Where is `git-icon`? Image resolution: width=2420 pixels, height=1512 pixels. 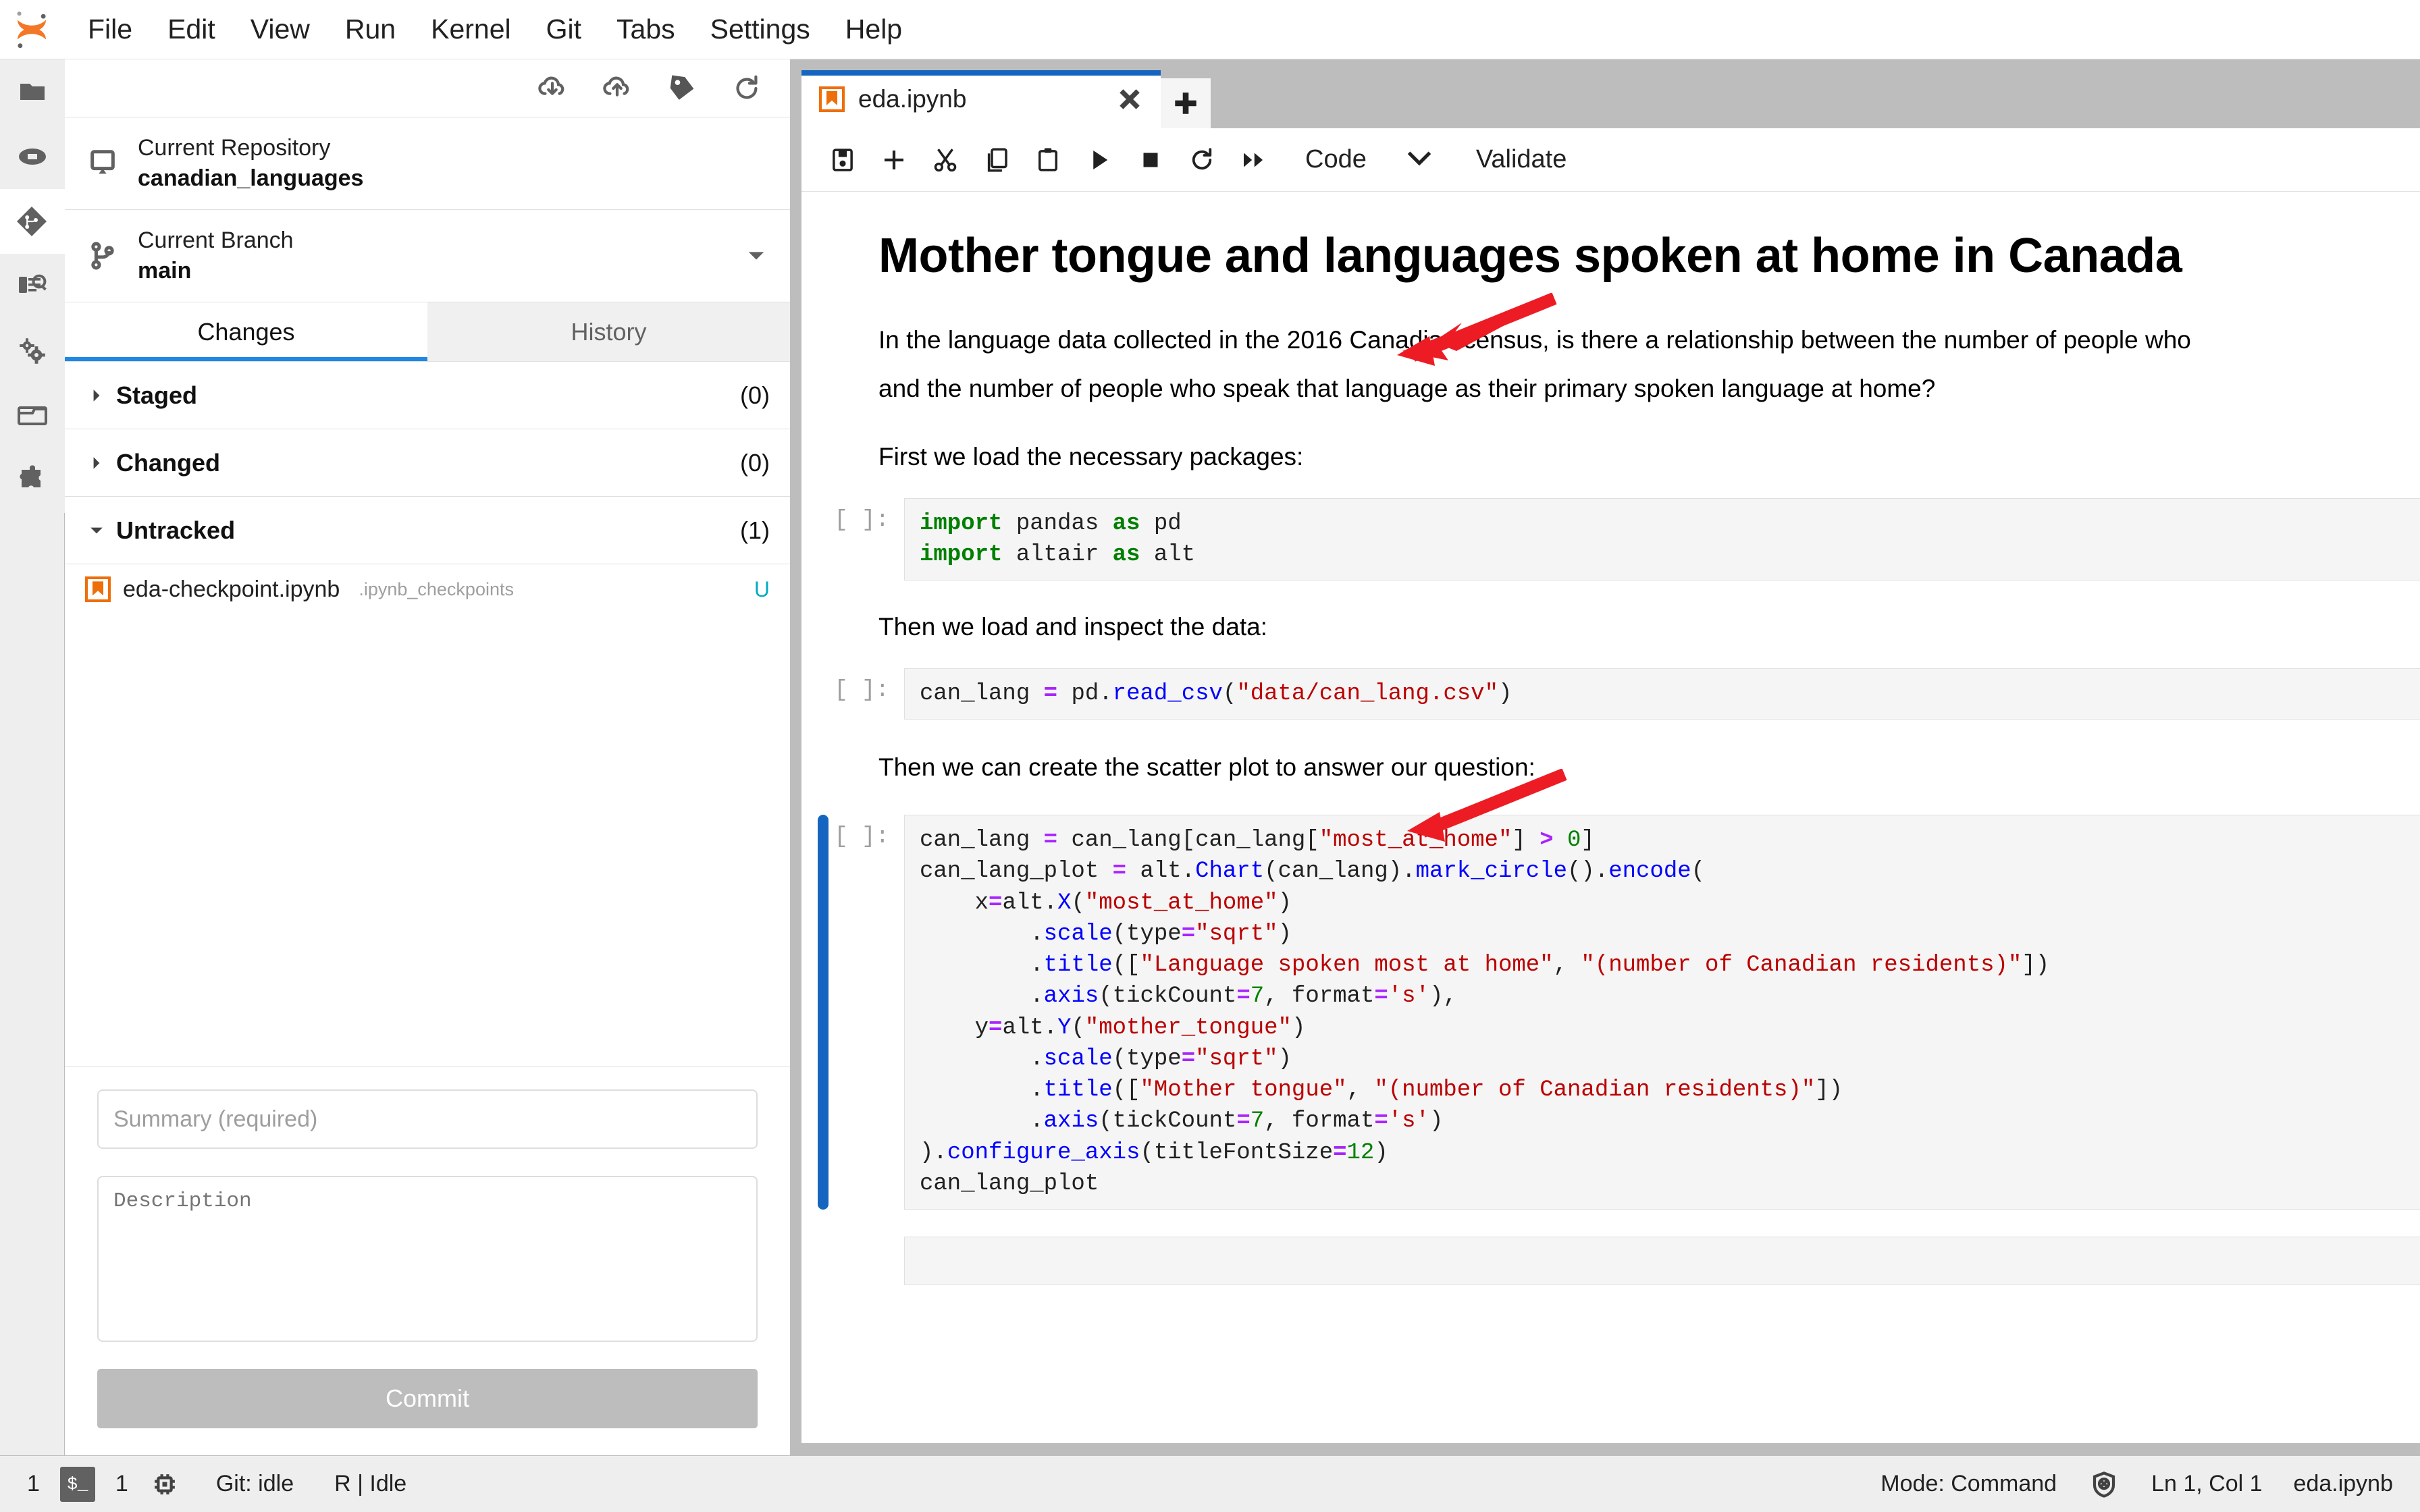
git-icon is located at coordinates (31, 222).